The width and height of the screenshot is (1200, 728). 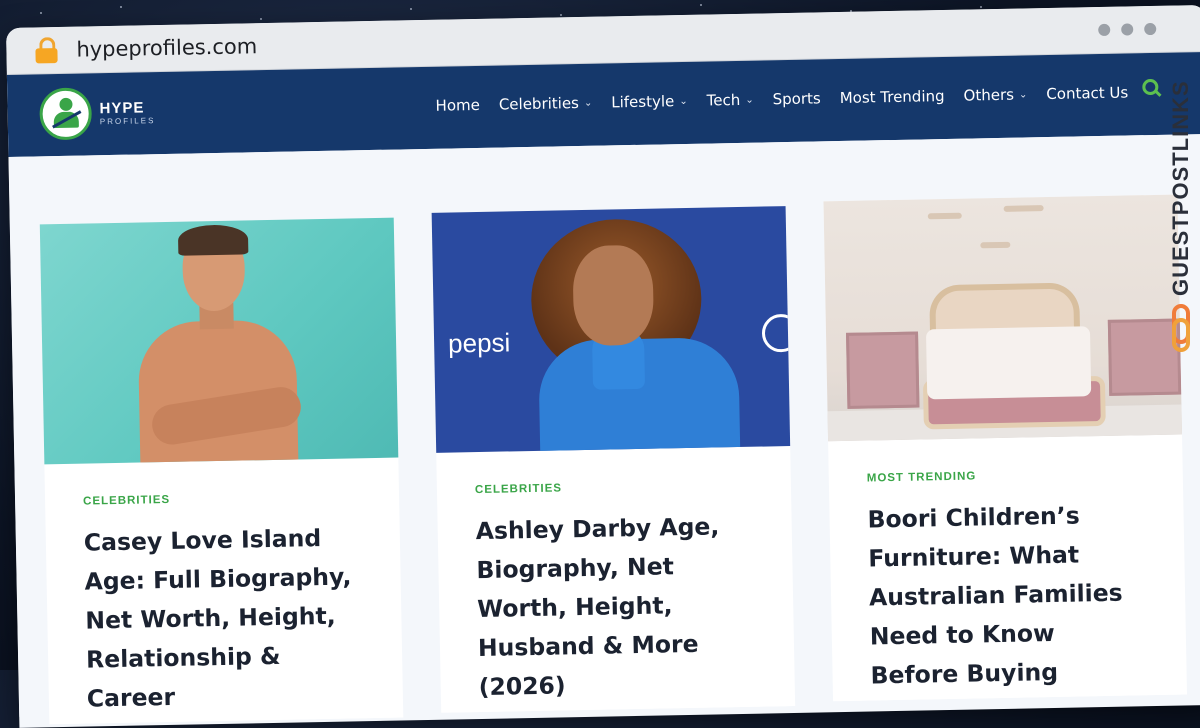 I want to click on pepsi-globe-icon, so click(x=776, y=333).